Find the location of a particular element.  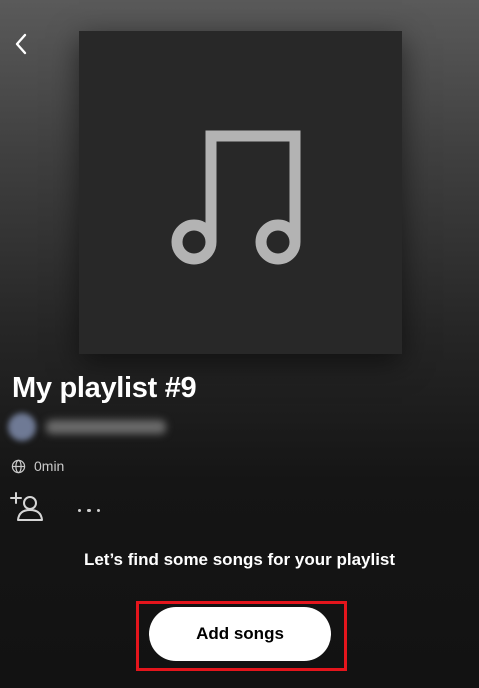

owner-name-blurred is located at coordinates (106, 427).